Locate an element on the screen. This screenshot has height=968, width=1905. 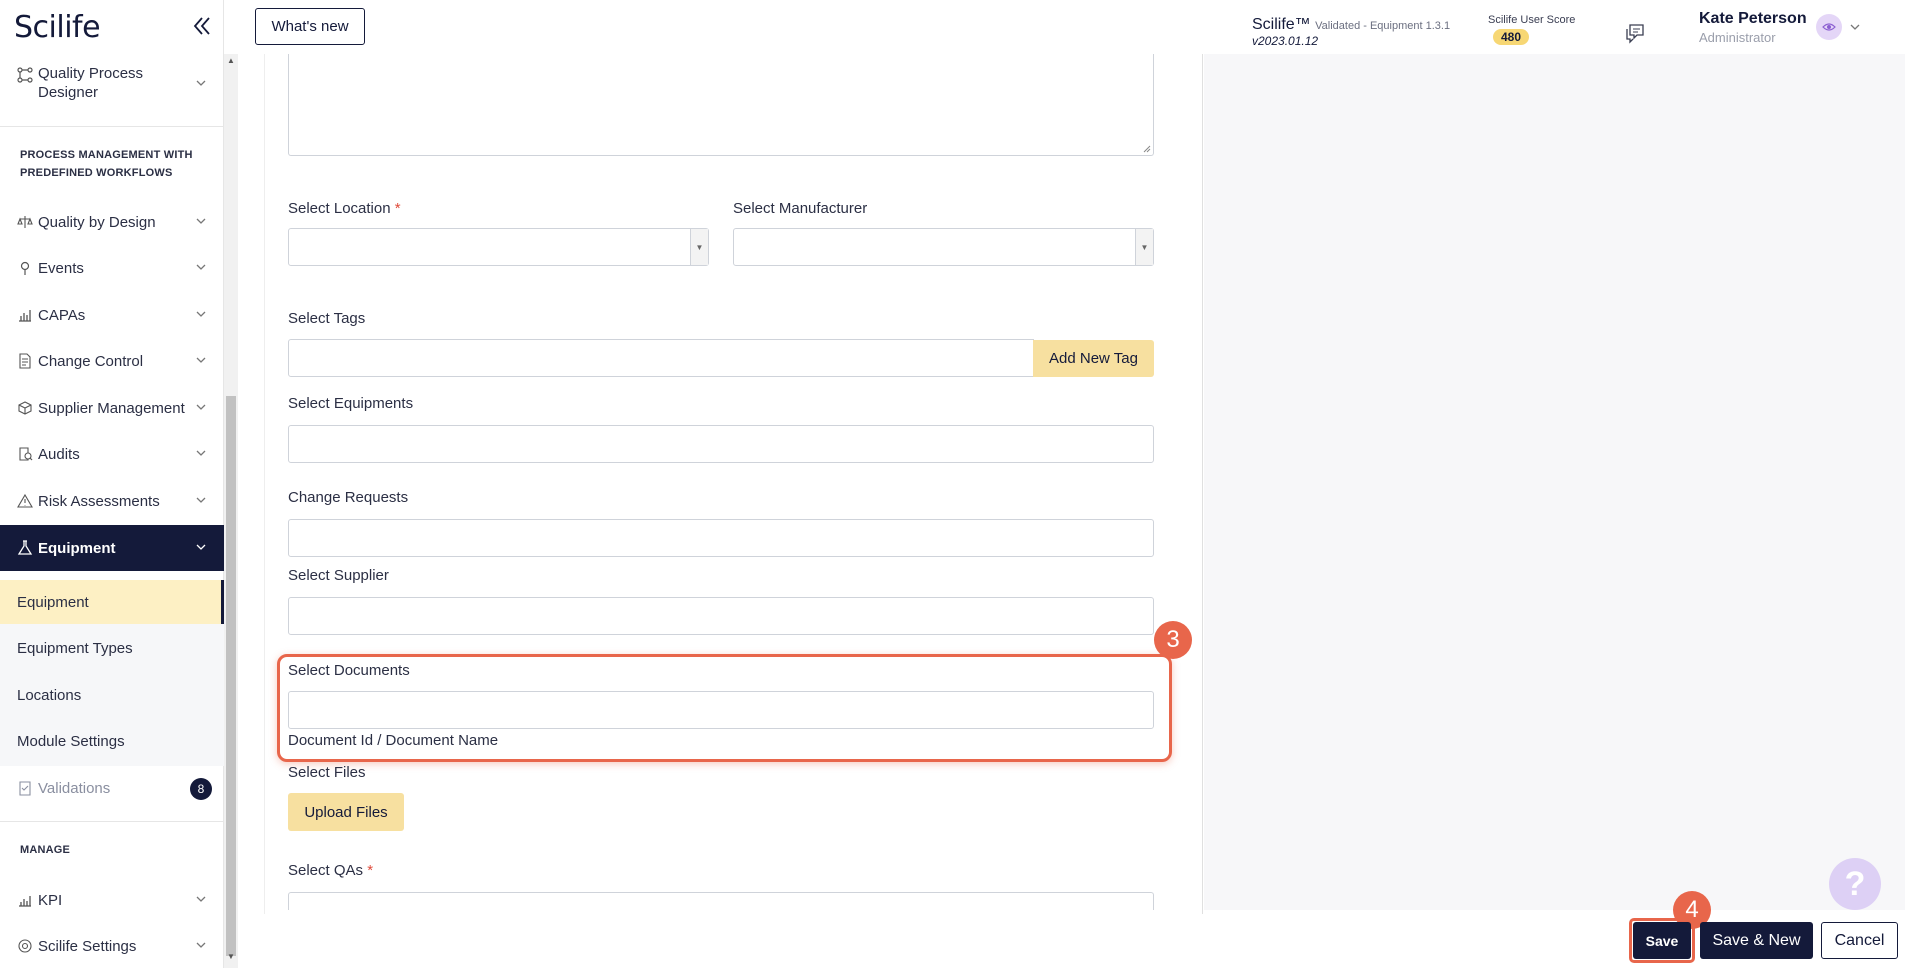
sidebar-item-scilife-settings: Scilife Settings is located at coordinates (112, 946).